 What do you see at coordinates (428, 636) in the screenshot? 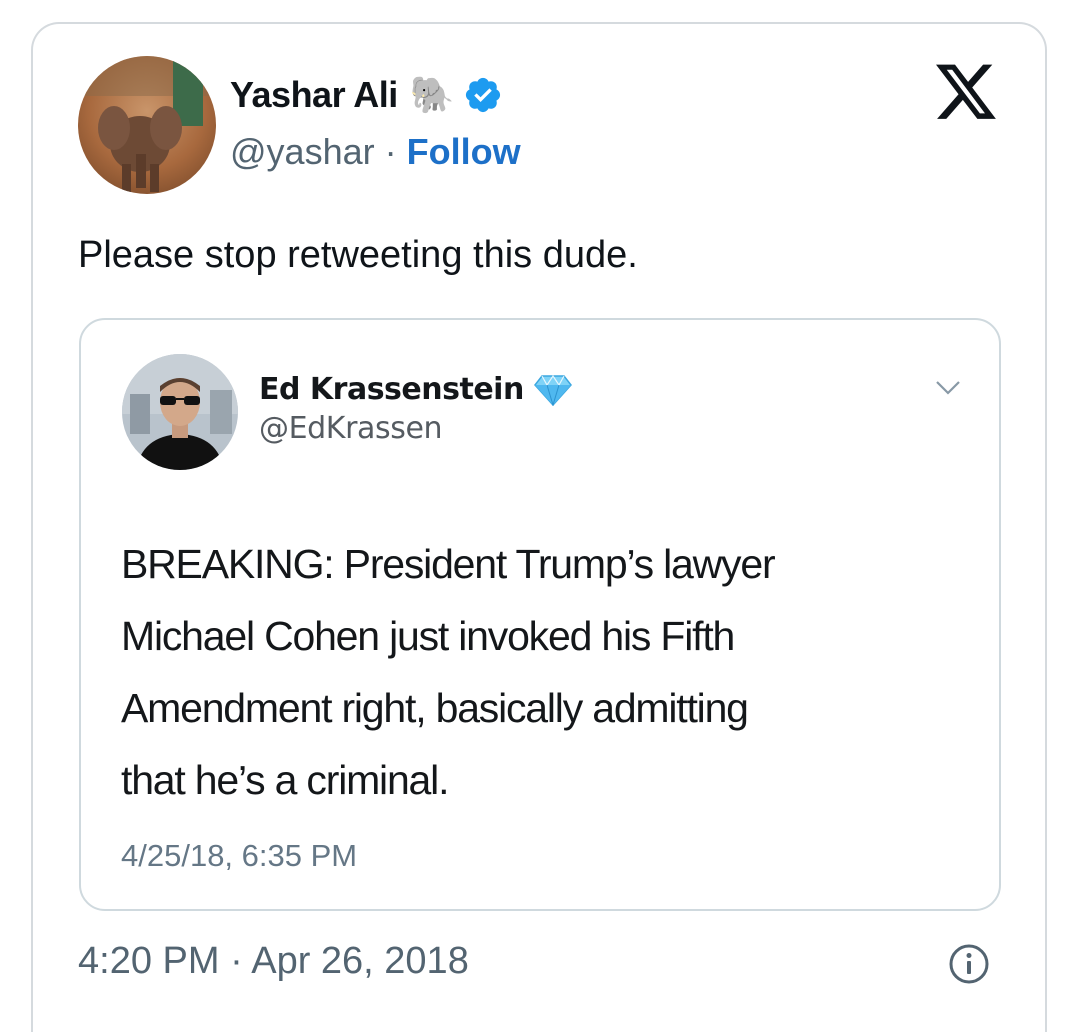
I see `quoted-text-line: Michael Cohen just invoked his Fifth` at bounding box center [428, 636].